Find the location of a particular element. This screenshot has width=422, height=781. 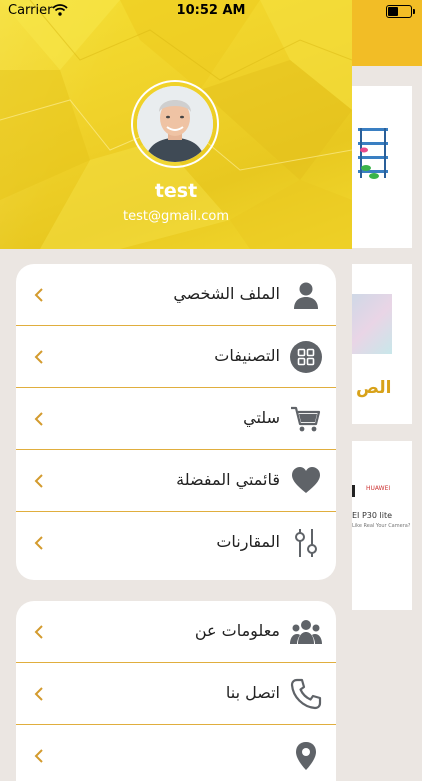

user-email: test@gmail.com is located at coordinates (176, 216).